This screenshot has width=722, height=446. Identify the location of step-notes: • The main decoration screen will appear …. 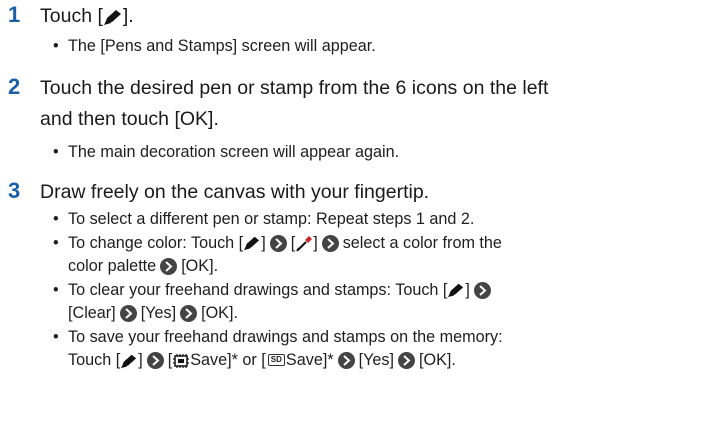
(385, 153).